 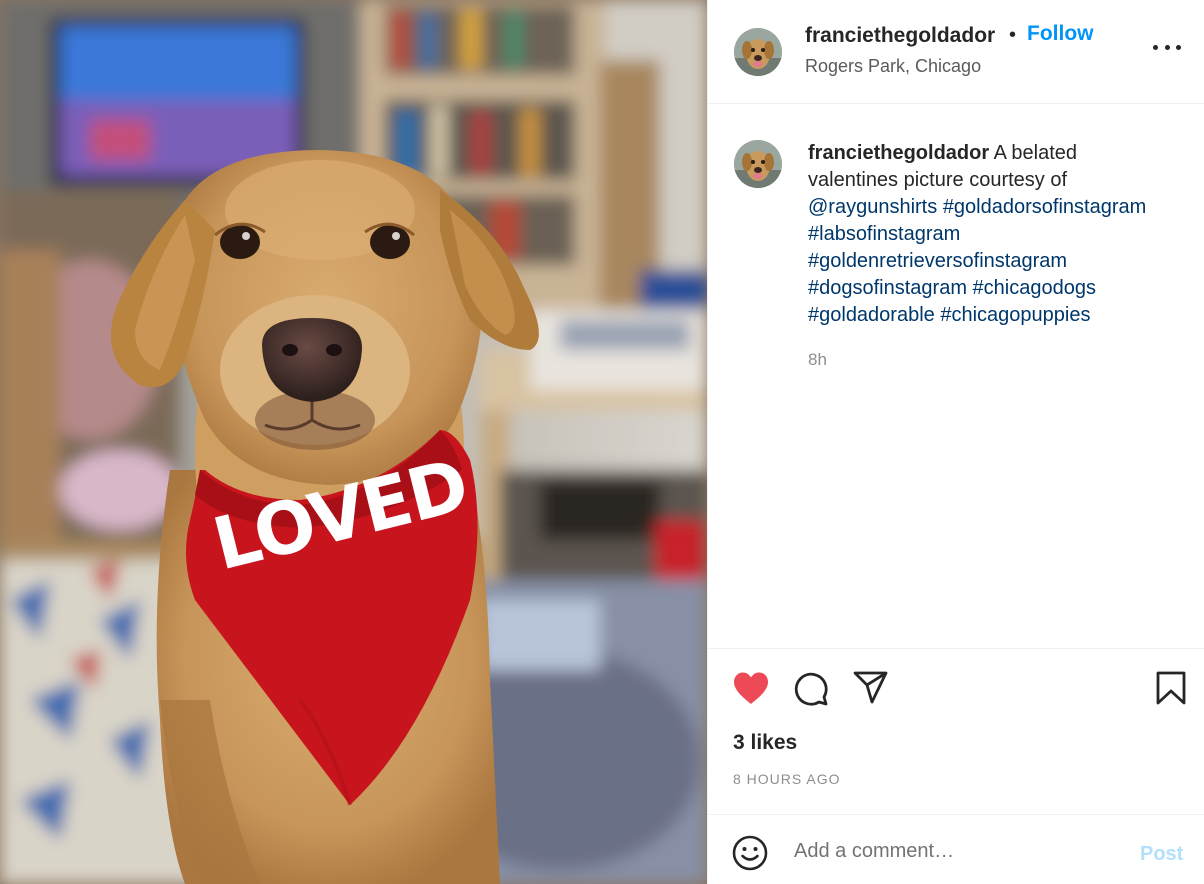 I want to click on caption-line: #labsofinstagram, so click(x=1000, y=234).